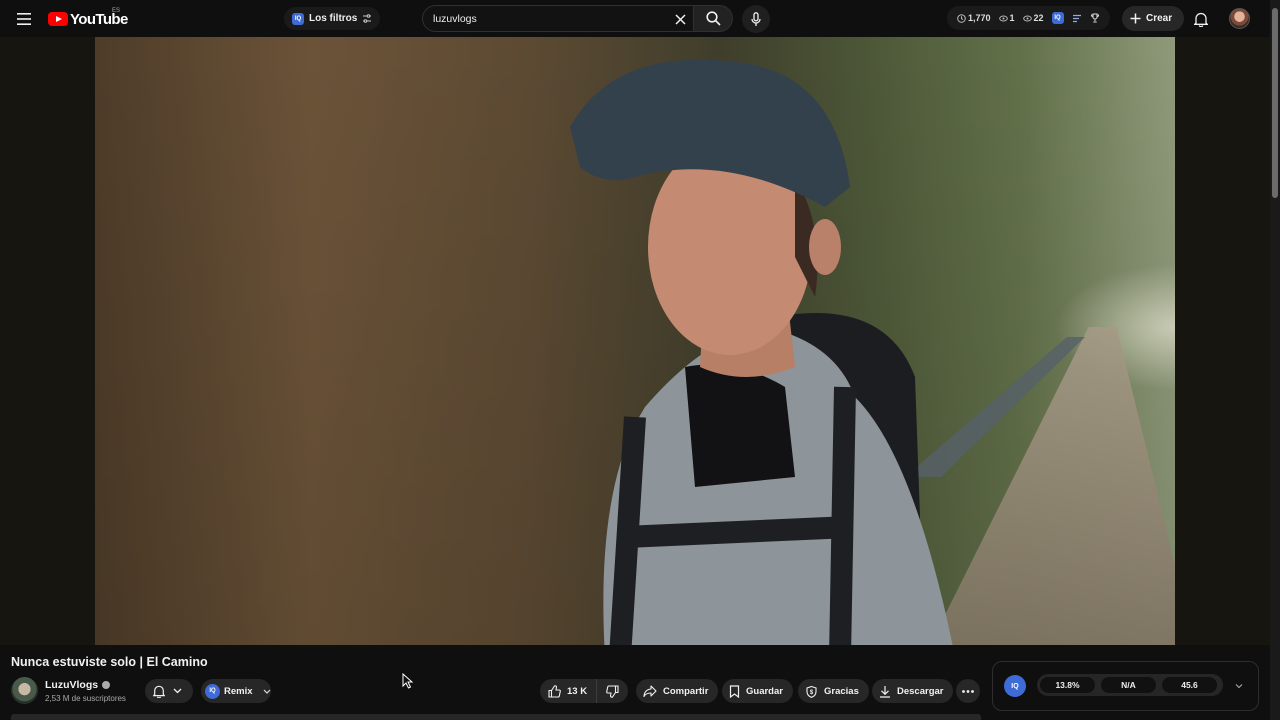 The width and height of the screenshot is (1280, 720). I want to click on stat-two: 1, so click(1006, 18).